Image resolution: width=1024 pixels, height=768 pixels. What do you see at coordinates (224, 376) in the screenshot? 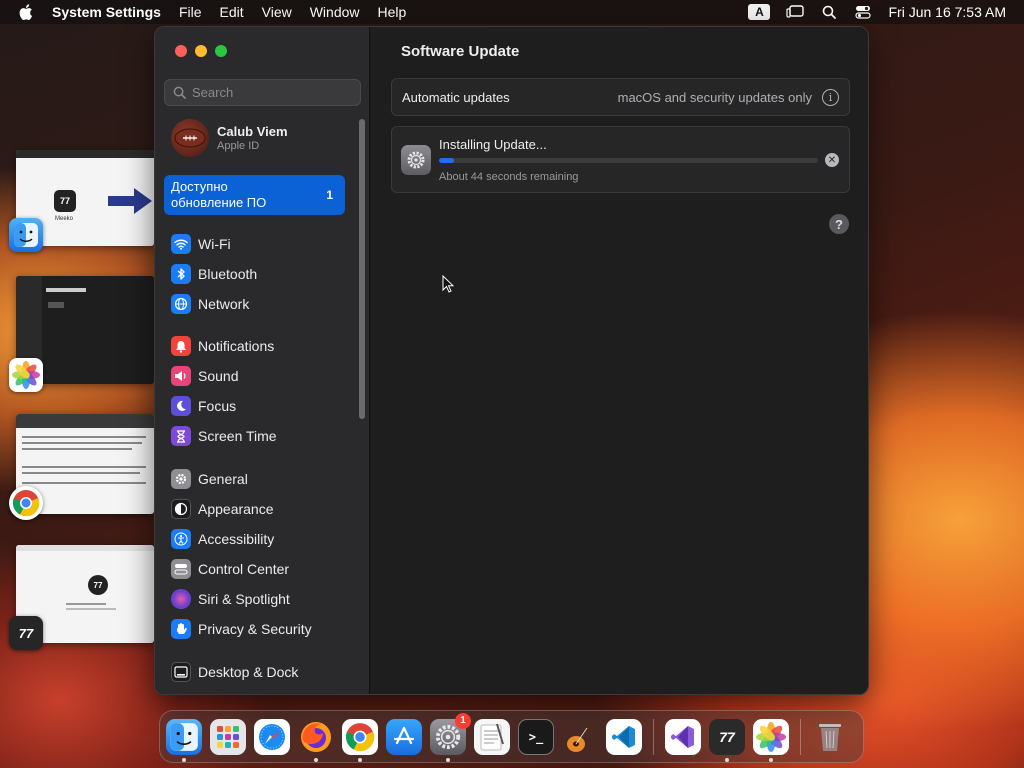
I see `sidebar-item-sound: Sound` at bounding box center [224, 376].